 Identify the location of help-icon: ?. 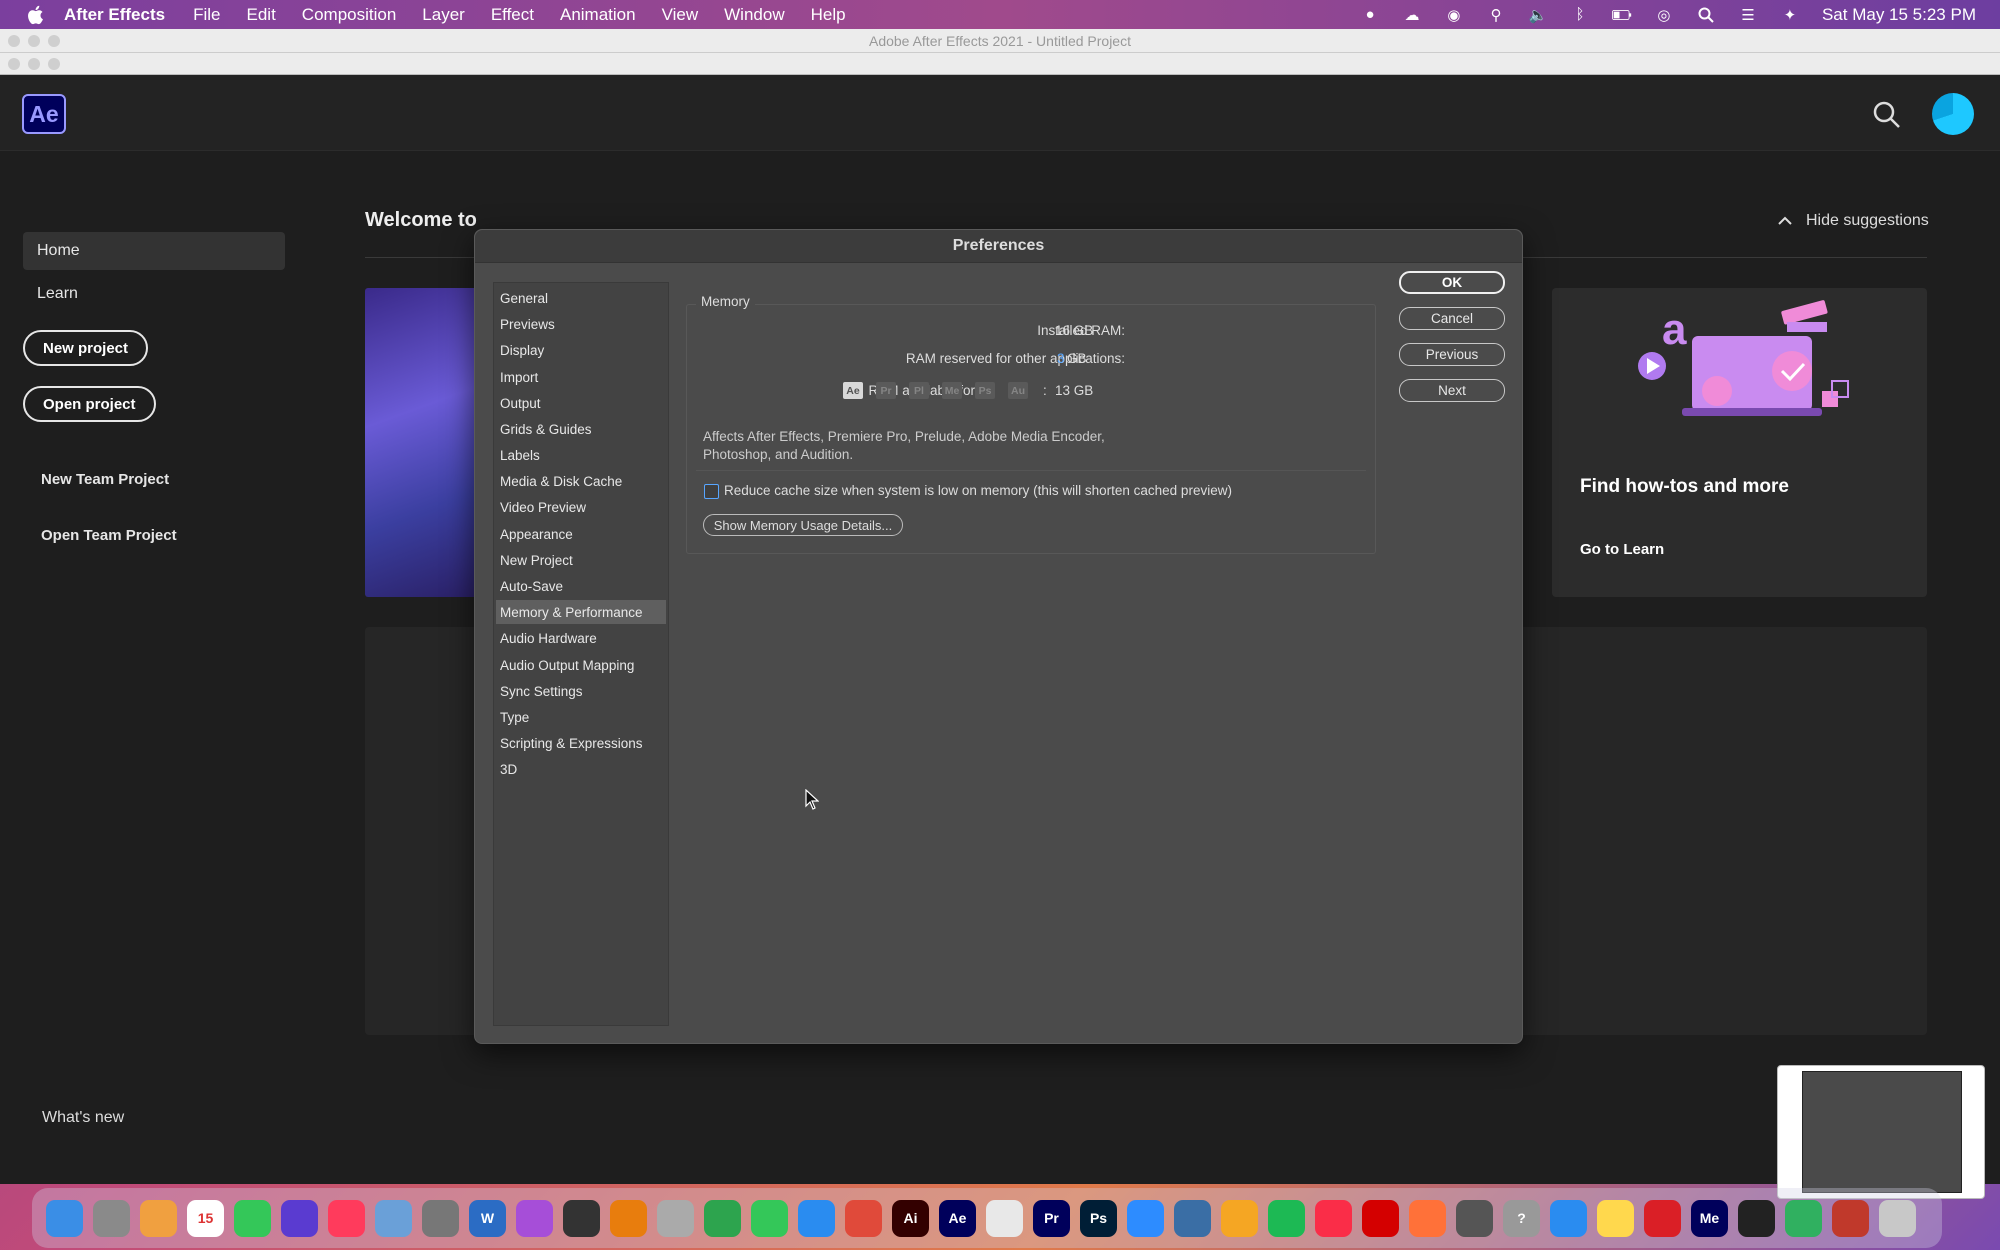
(1521, 1218).